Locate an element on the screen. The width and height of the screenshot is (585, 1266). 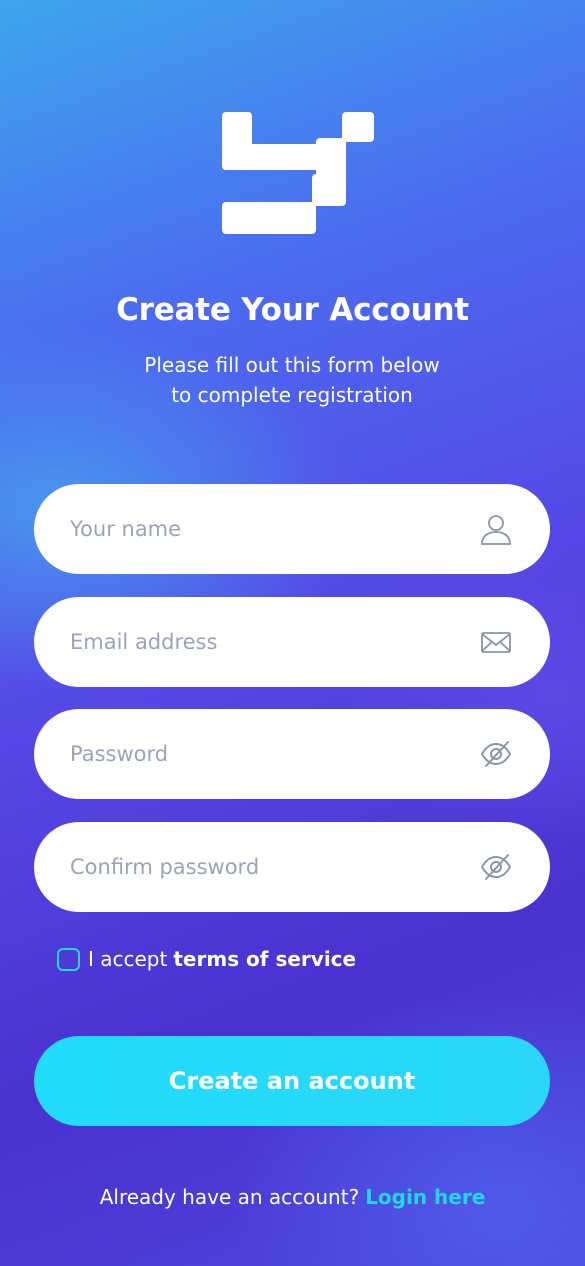
name-field is located at coordinates (292, 529).